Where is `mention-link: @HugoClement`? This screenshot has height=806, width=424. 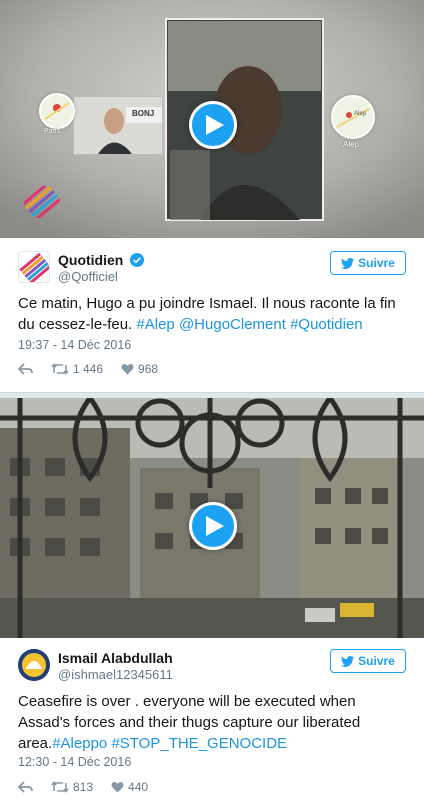
mention-link: @HugoClement is located at coordinates (232, 324).